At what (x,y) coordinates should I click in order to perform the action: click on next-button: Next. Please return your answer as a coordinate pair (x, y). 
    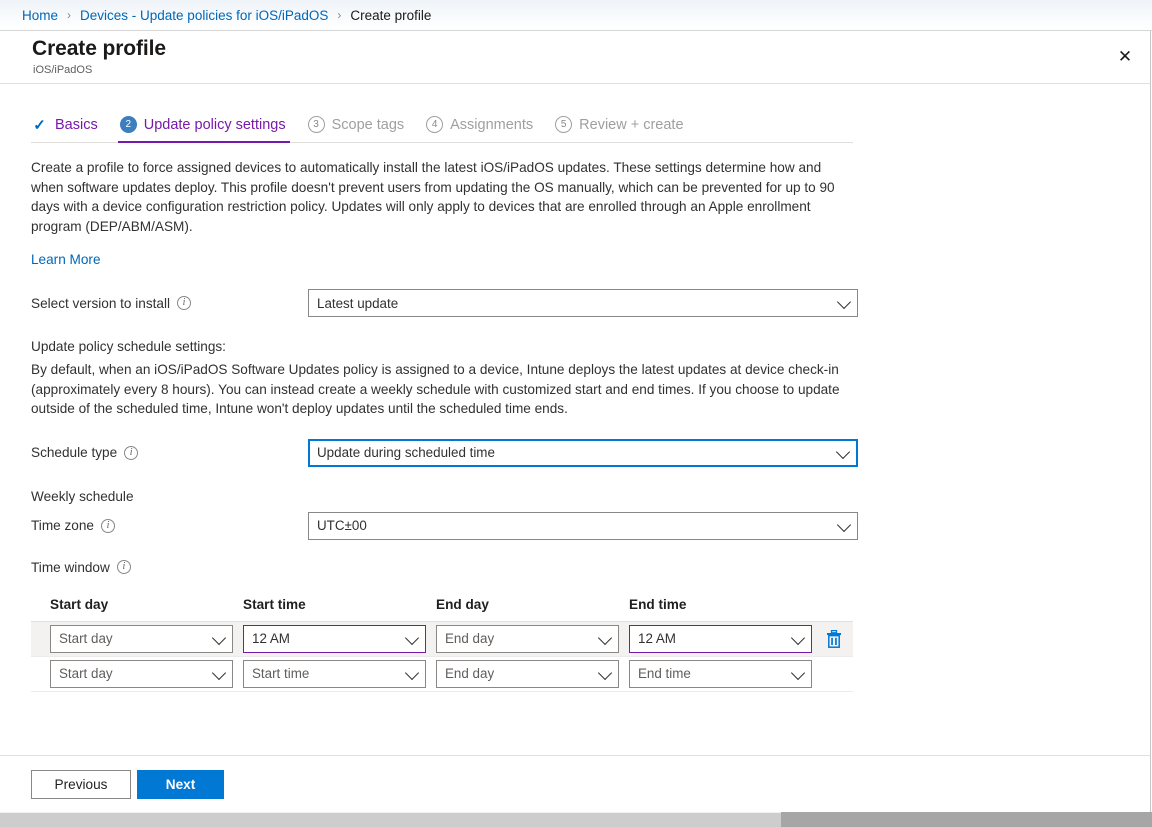
    Looking at the image, I should click on (180, 784).